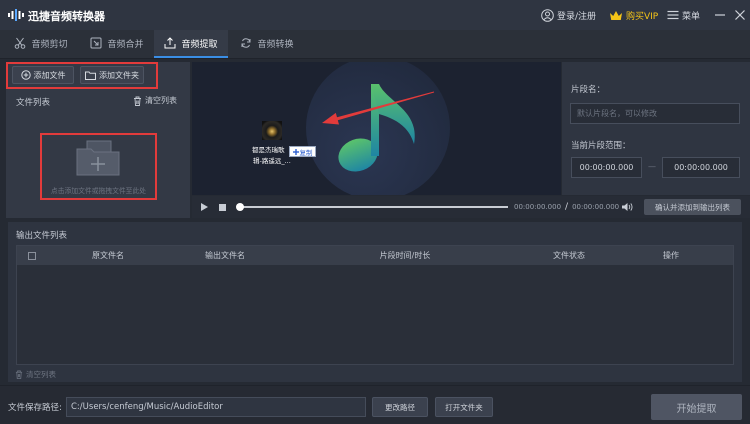  I want to click on clear-output-list-button: 清空列表, so click(35, 374).